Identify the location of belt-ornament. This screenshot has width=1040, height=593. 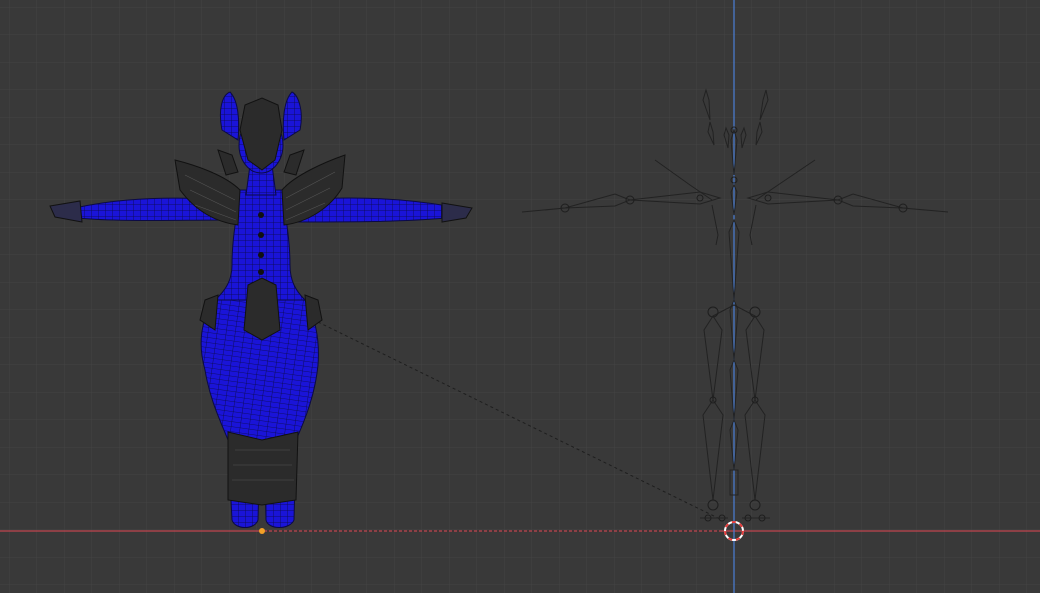
(262, 309).